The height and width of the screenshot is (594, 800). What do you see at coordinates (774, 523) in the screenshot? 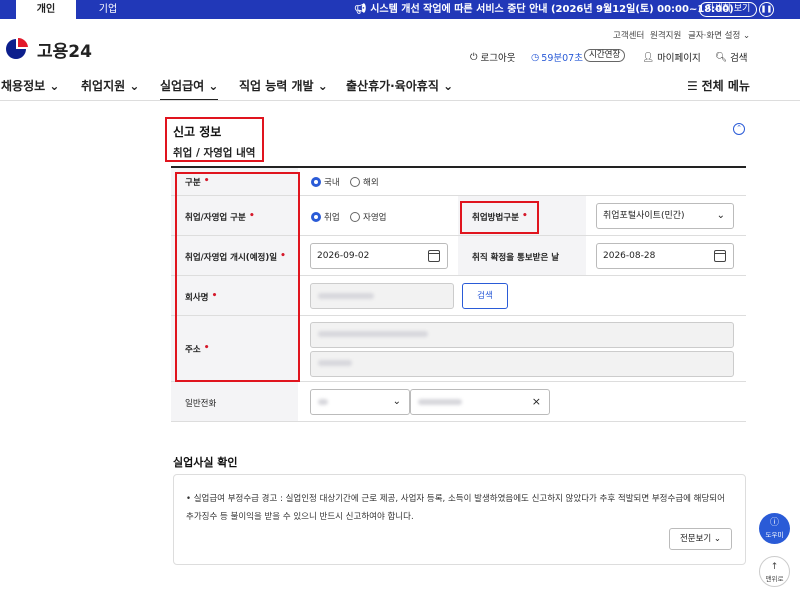
I see `question-icon: ⓘ` at bounding box center [774, 523].